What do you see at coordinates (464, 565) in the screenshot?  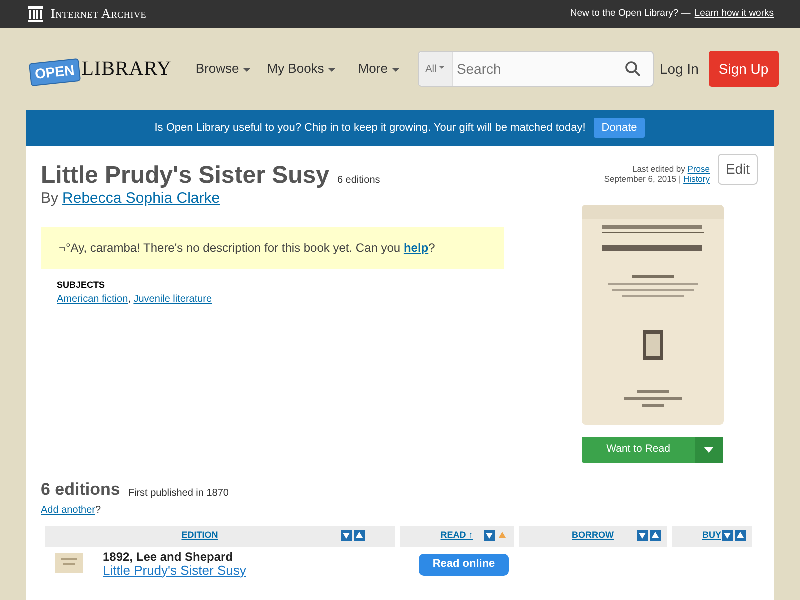 I see `read-online-button: Read online` at bounding box center [464, 565].